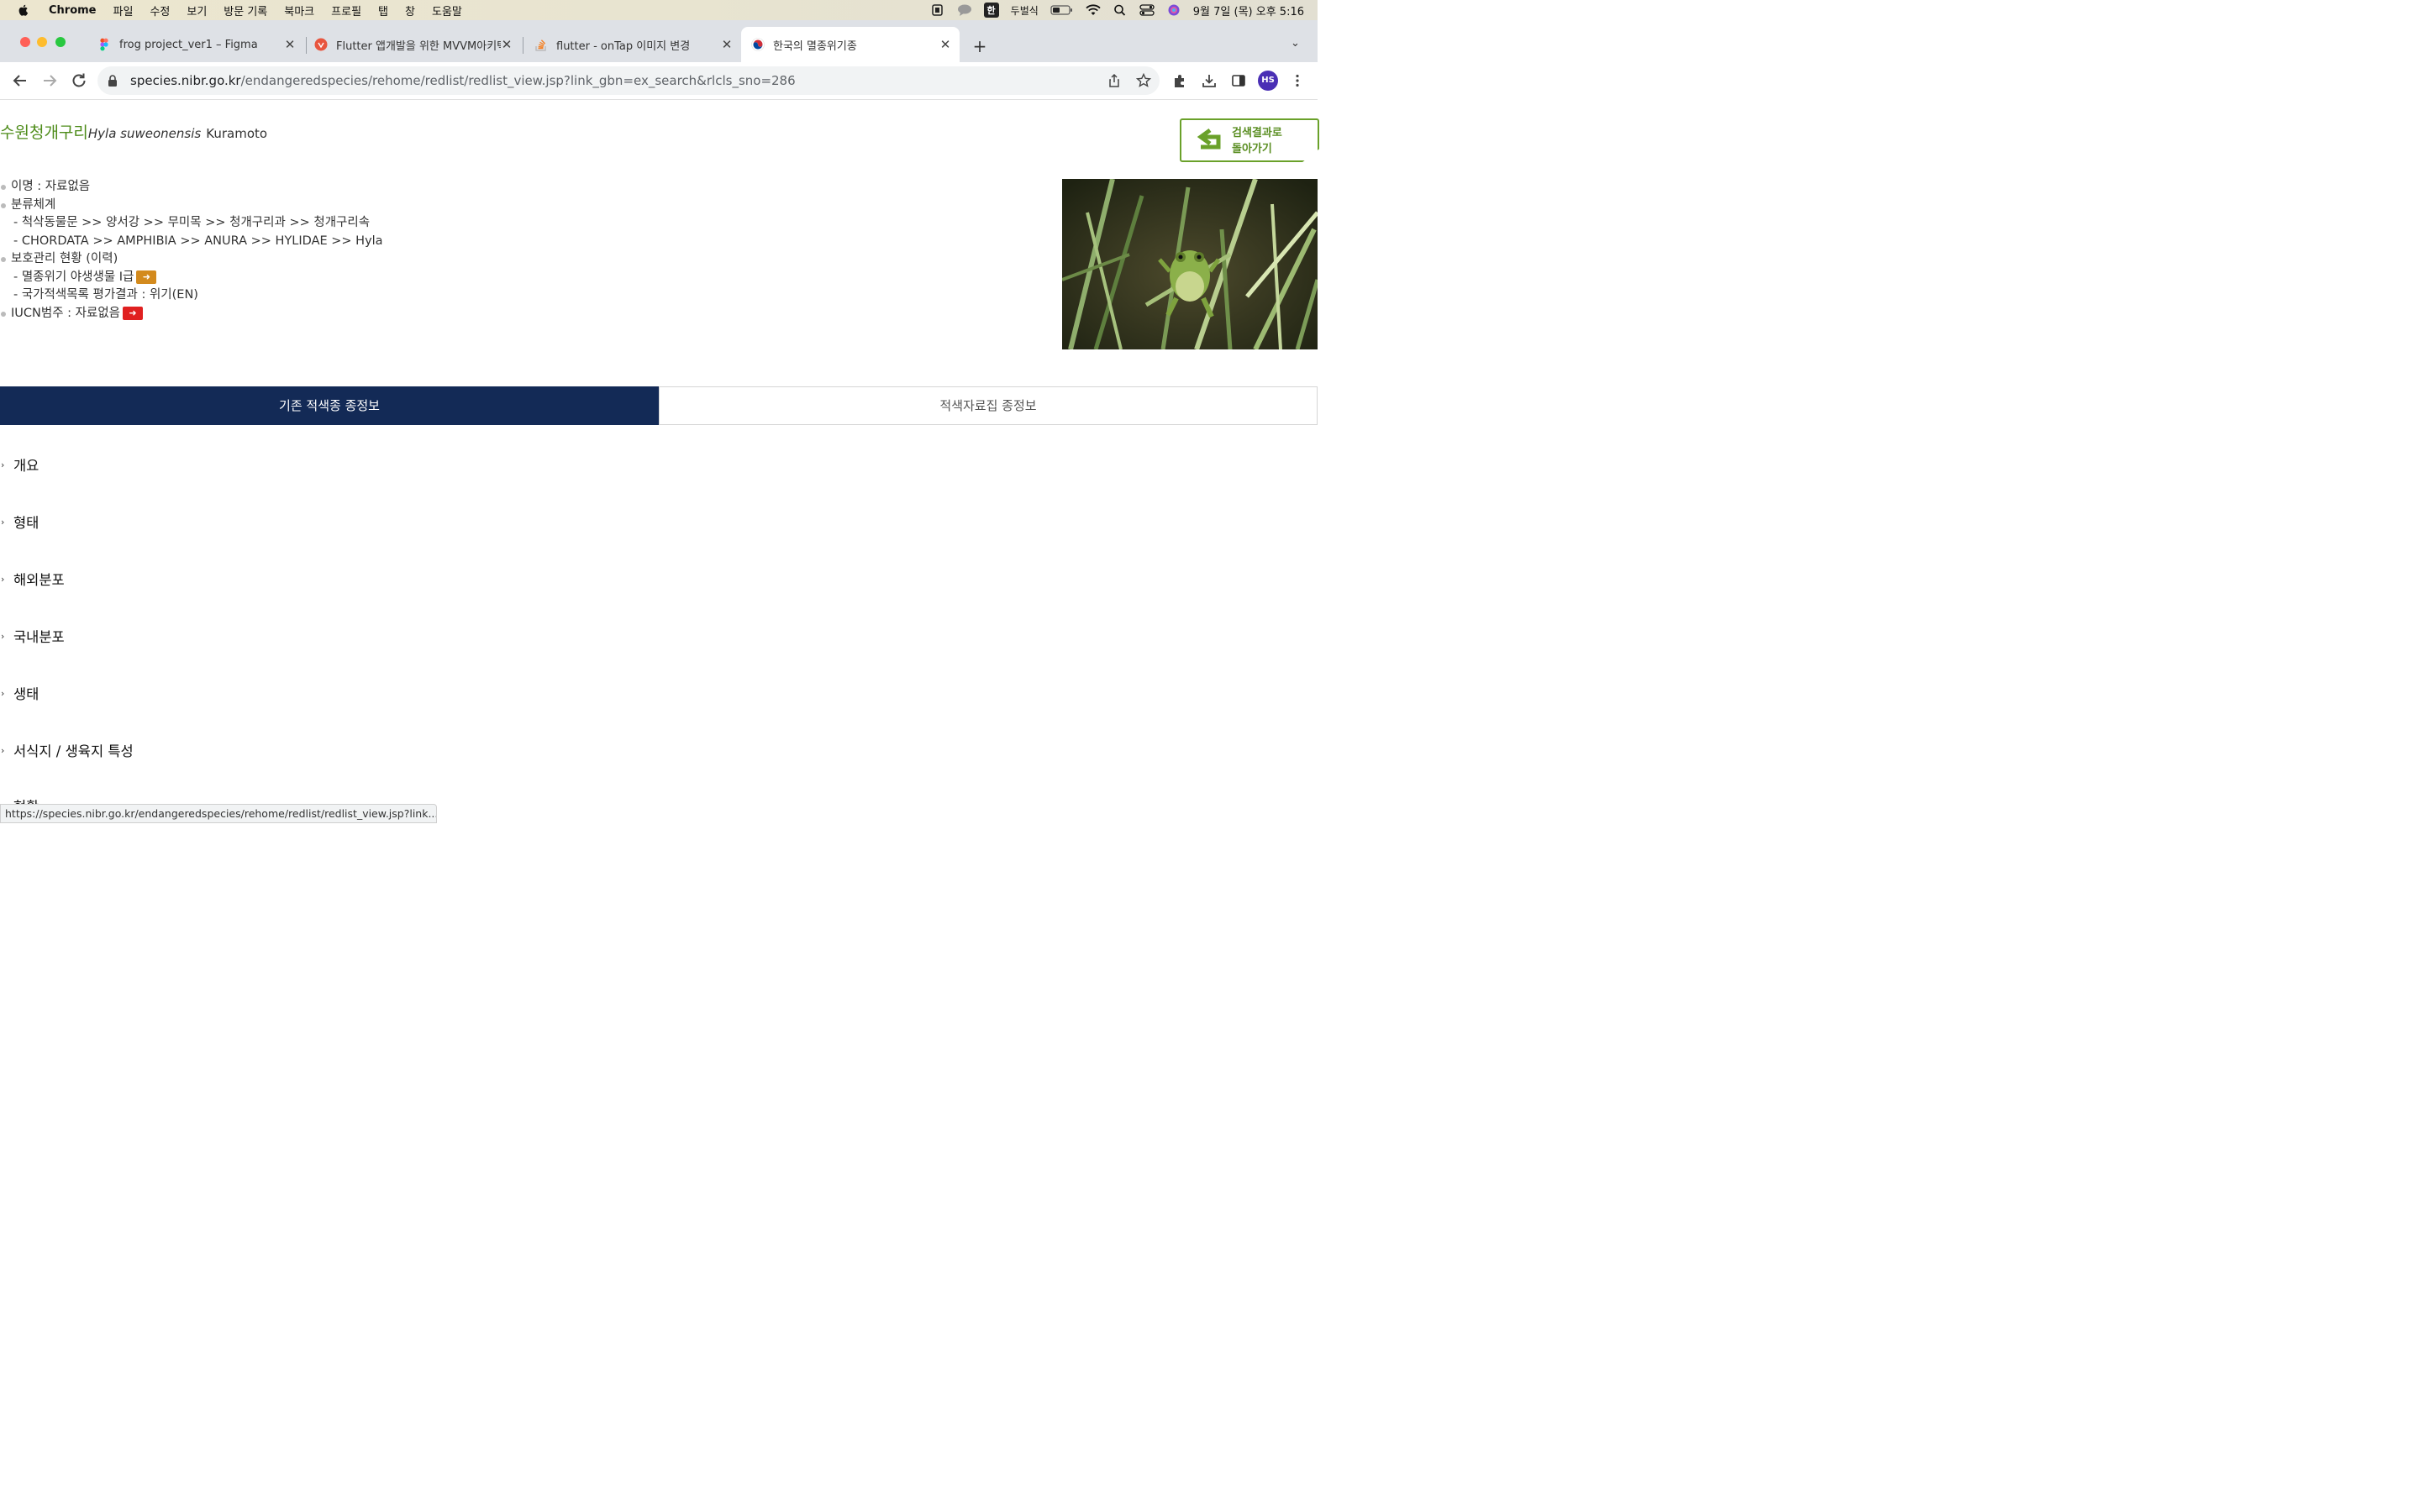 The height and width of the screenshot is (1512, 2420). Describe the element at coordinates (1295, 43) in the screenshot. I see `tab-search-chevron-icon: ⌄` at that location.